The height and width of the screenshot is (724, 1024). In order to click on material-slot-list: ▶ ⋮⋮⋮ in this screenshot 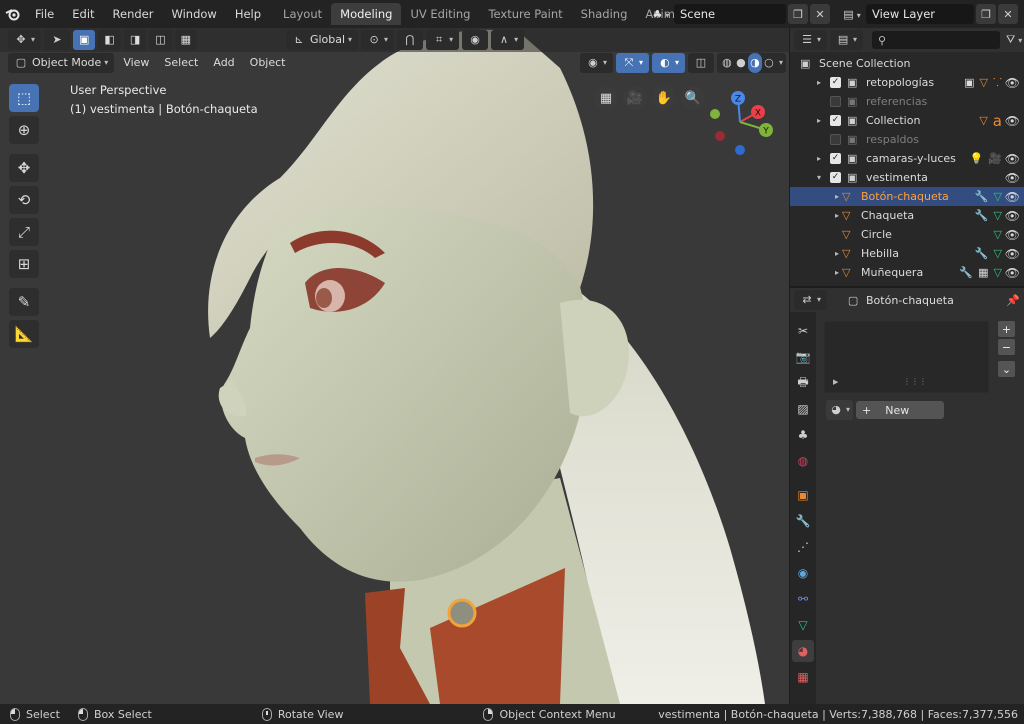, I will do `click(906, 357)`.